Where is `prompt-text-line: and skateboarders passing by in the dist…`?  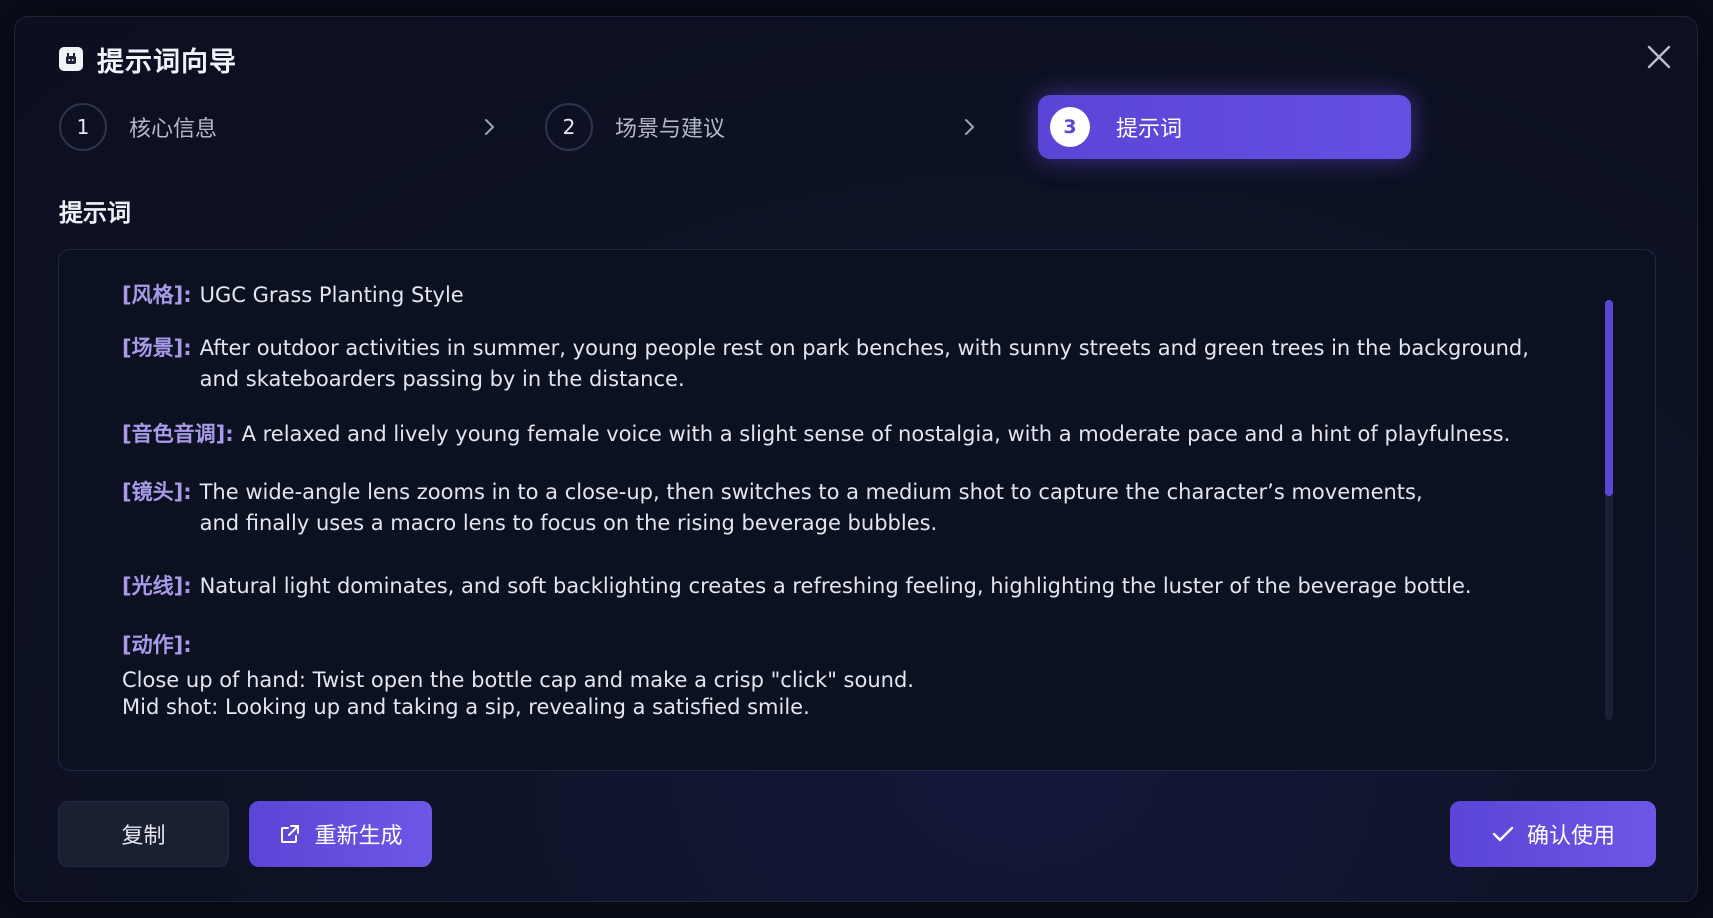
prompt-text-line: and skateboarders passing by in the dist… is located at coordinates (442, 379).